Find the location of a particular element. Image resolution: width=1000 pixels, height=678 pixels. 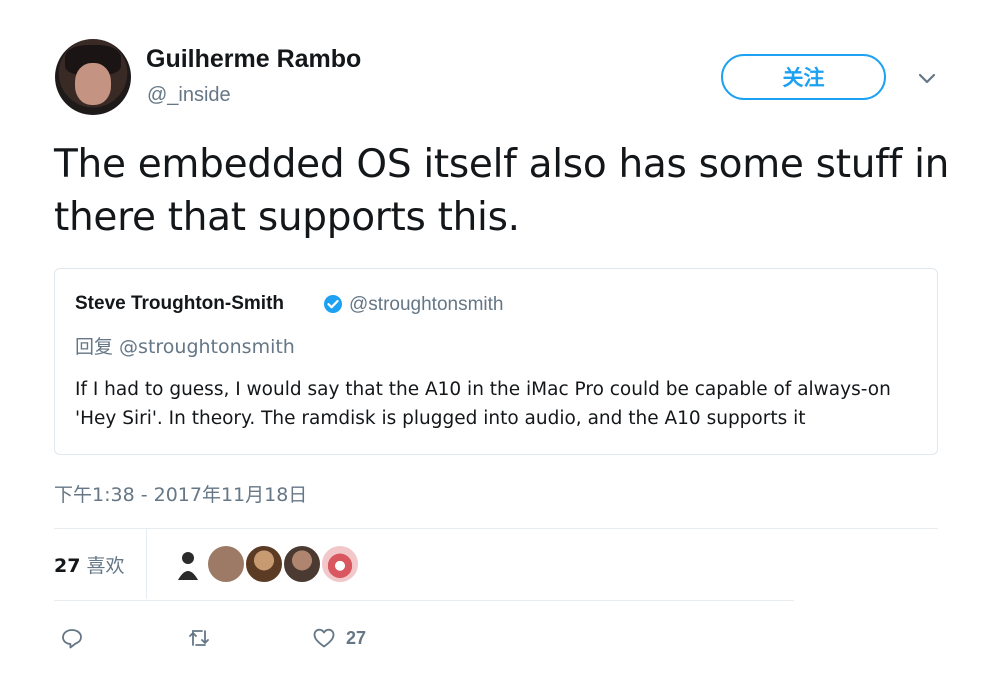

divider-top is located at coordinates (496, 528).